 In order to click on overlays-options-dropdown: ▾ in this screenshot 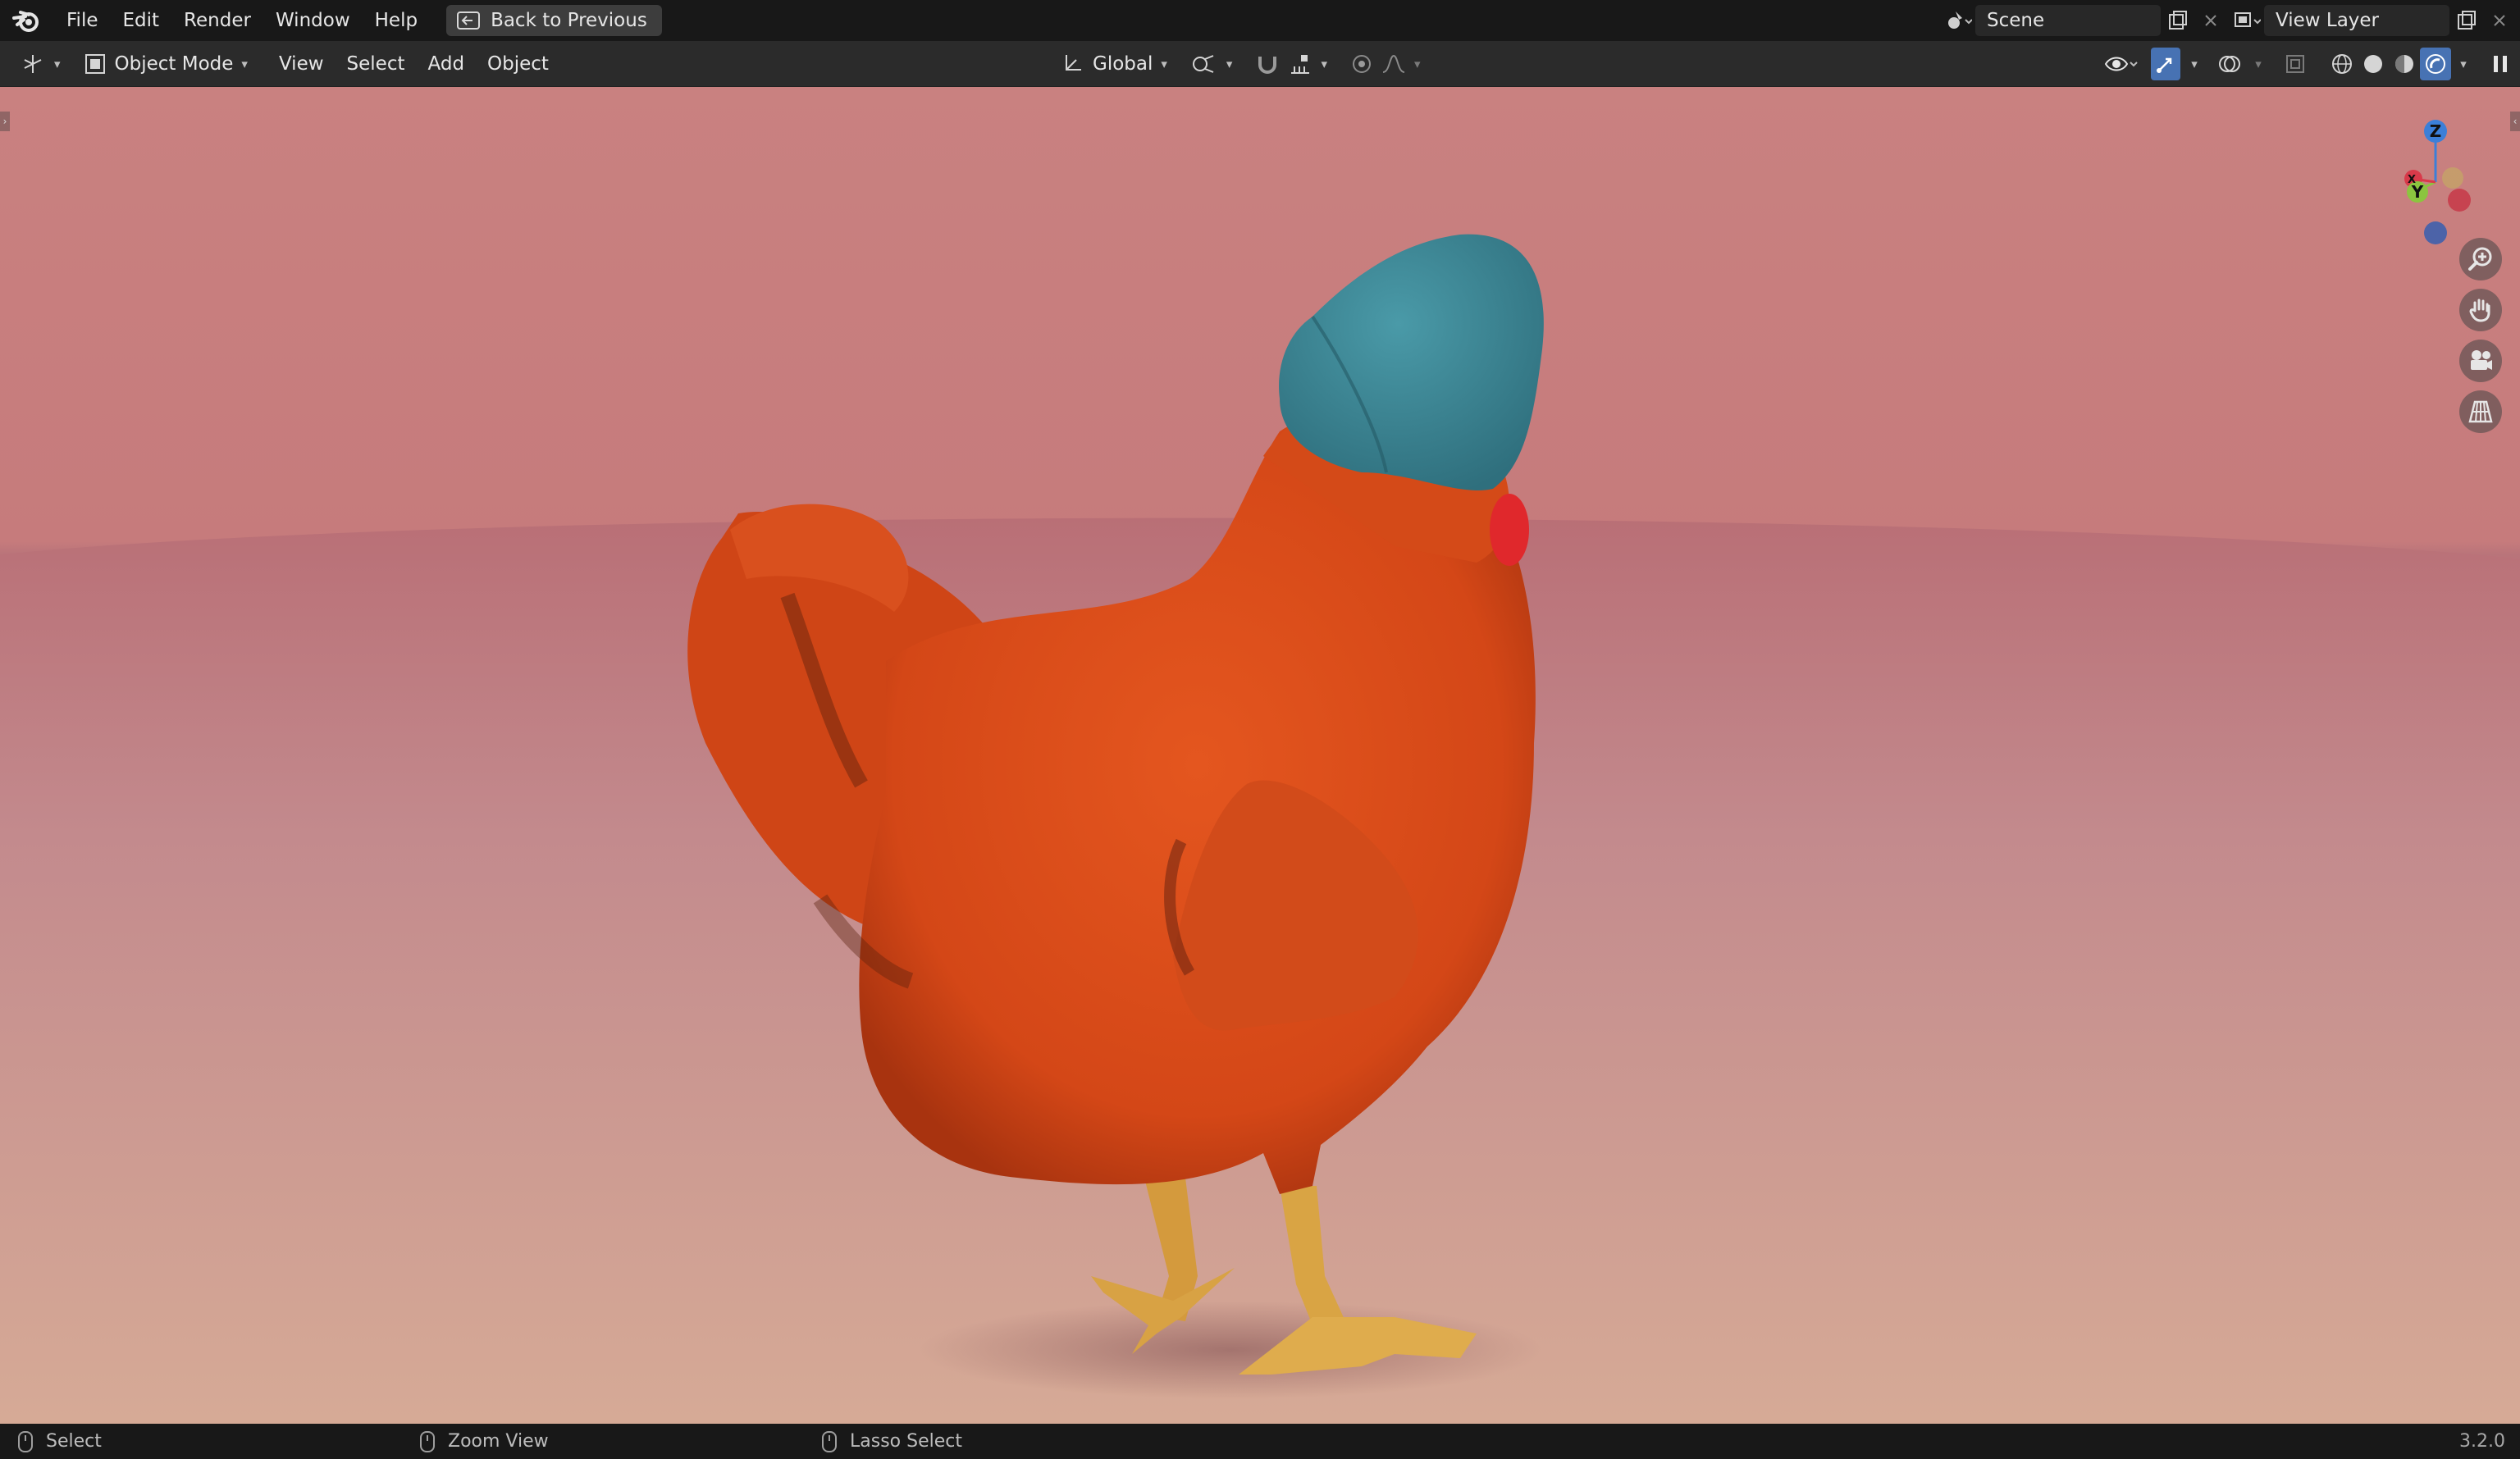, I will do `click(2259, 64)`.